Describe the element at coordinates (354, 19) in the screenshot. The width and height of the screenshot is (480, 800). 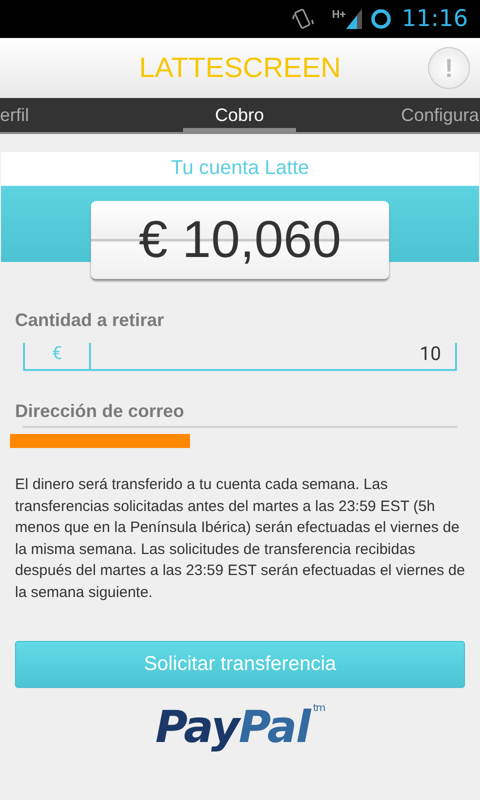
I see `signal-icon` at that location.